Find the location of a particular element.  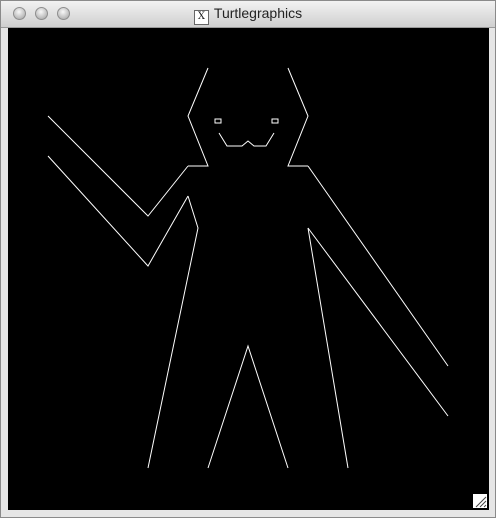

right-arm-inner is located at coordinates (378, 322).